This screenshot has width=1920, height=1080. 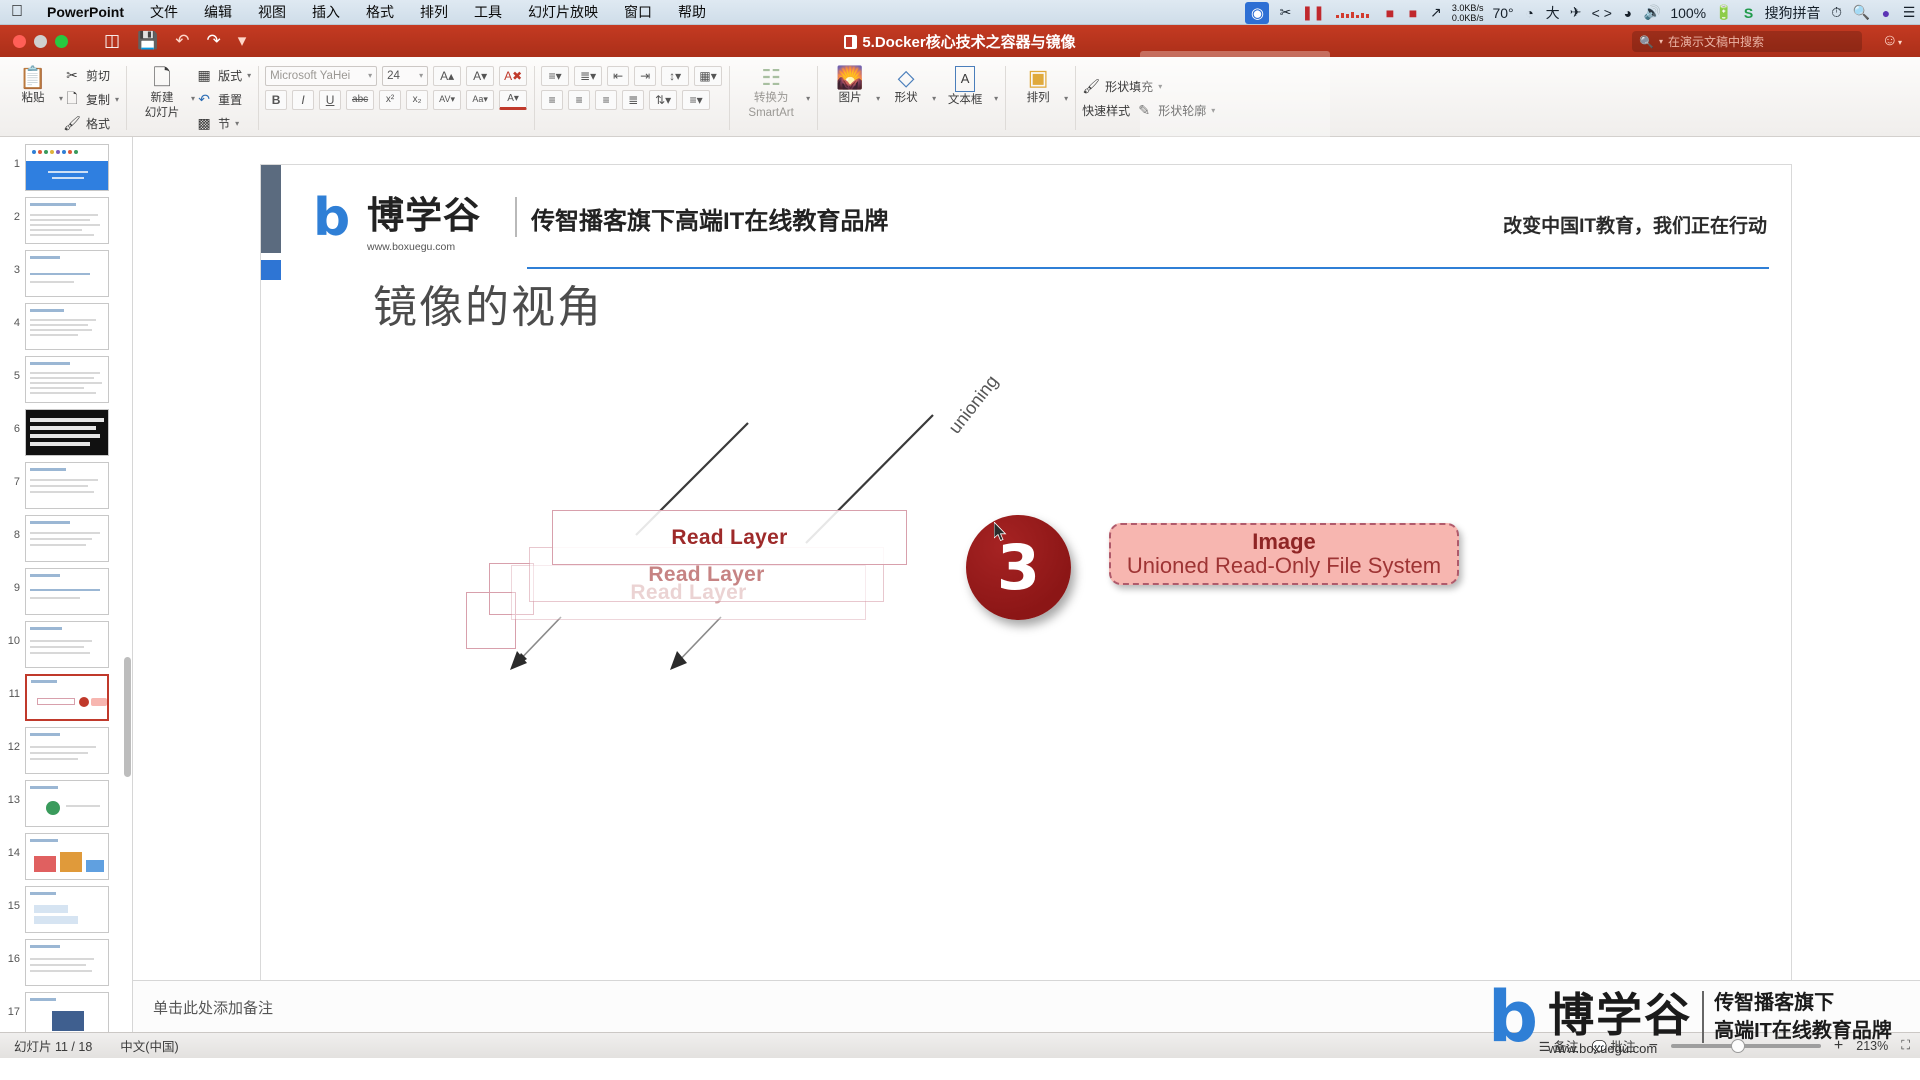 What do you see at coordinates (223, 123) in the screenshot?
I see `section-button: ▩ 节 ▾` at bounding box center [223, 123].